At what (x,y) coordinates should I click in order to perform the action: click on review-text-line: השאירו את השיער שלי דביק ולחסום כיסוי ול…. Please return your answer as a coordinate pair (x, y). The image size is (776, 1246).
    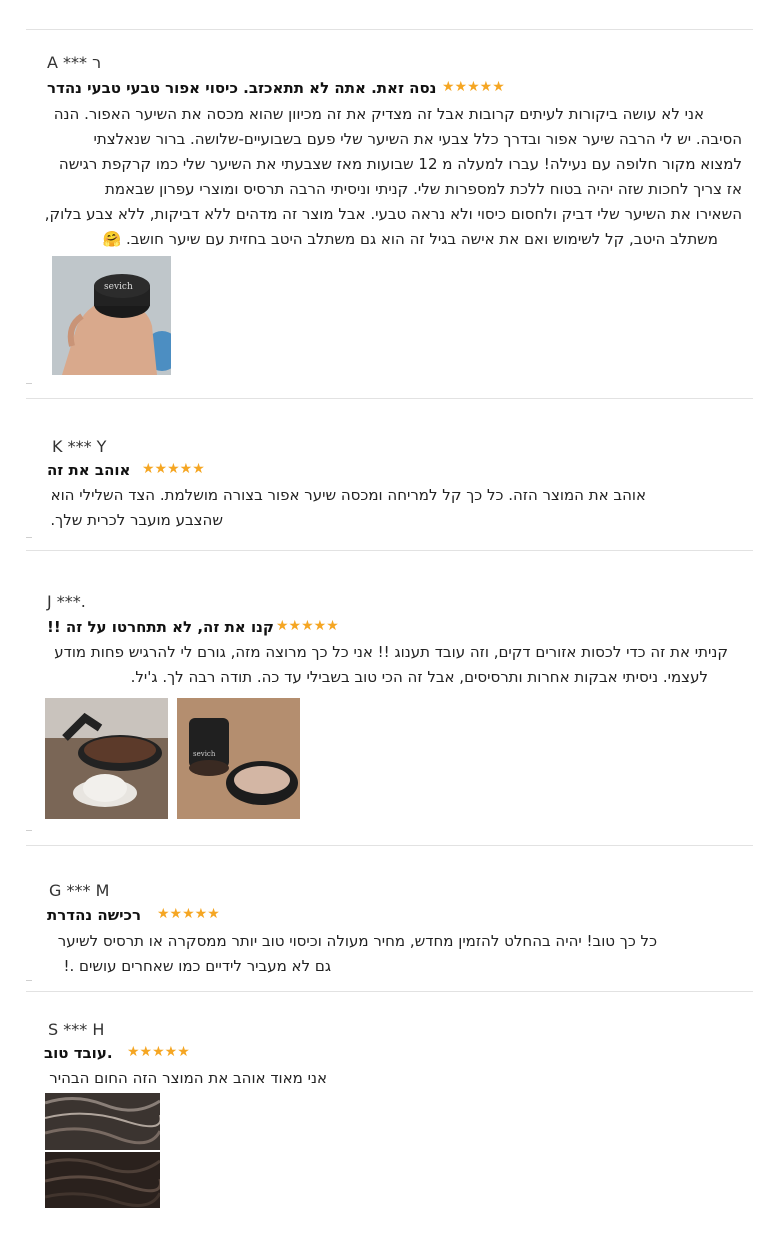
    Looking at the image, I should click on (393, 214).